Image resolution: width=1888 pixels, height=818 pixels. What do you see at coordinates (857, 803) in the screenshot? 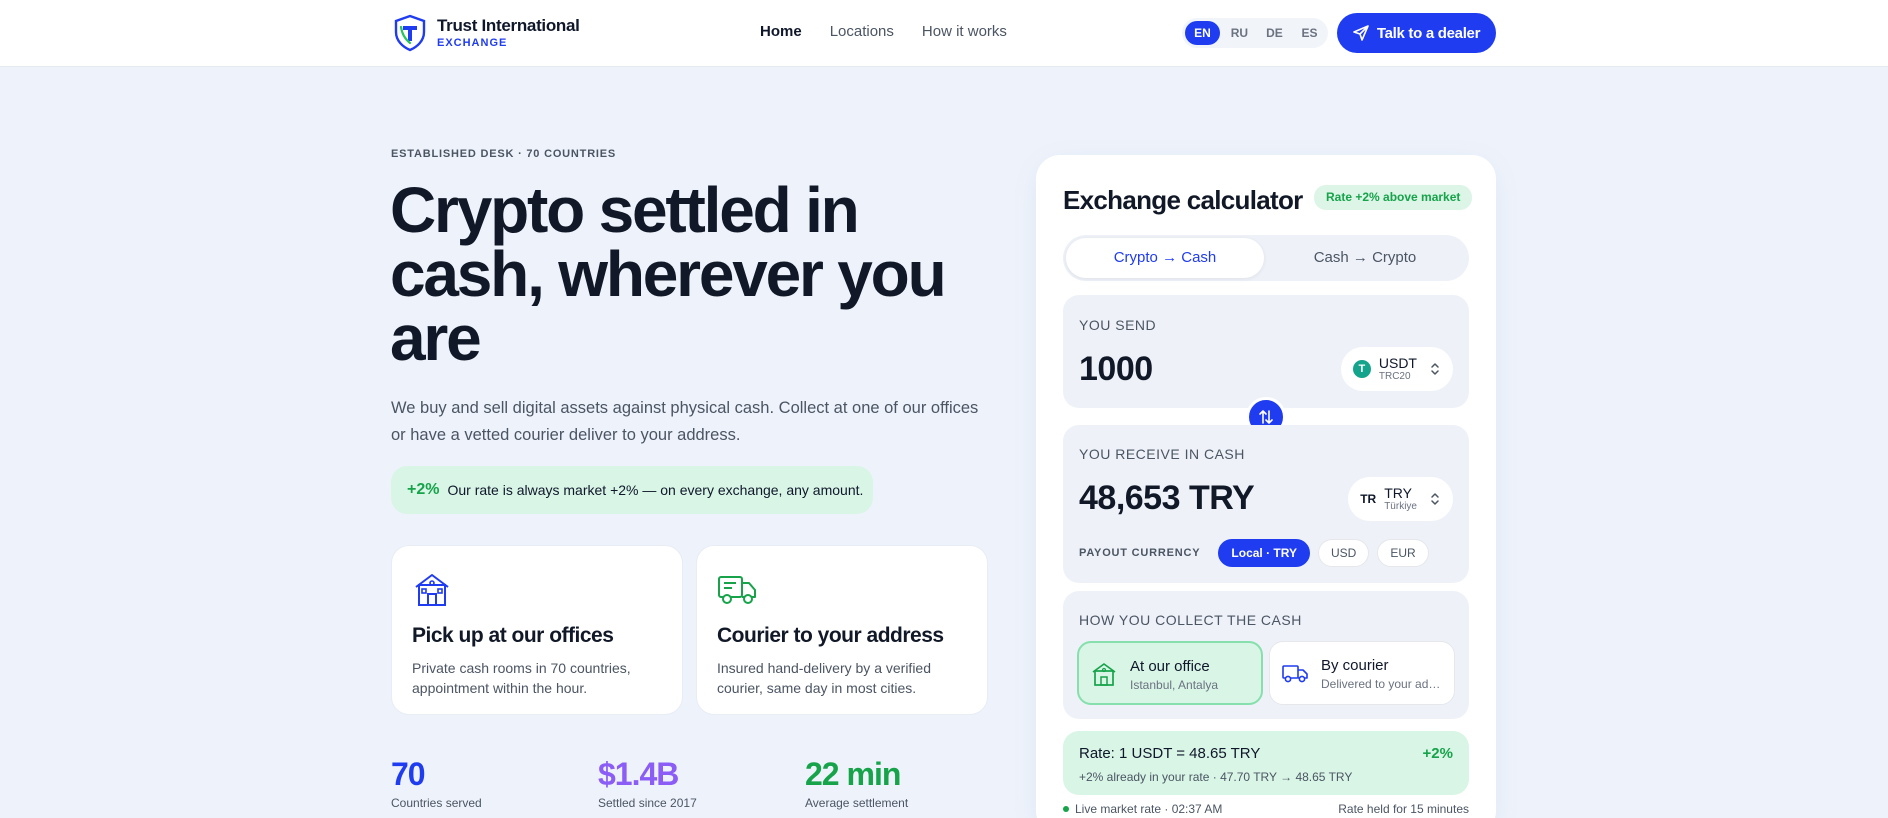
I see `stat-label: Average settlement` at bounding box center [857, 803].